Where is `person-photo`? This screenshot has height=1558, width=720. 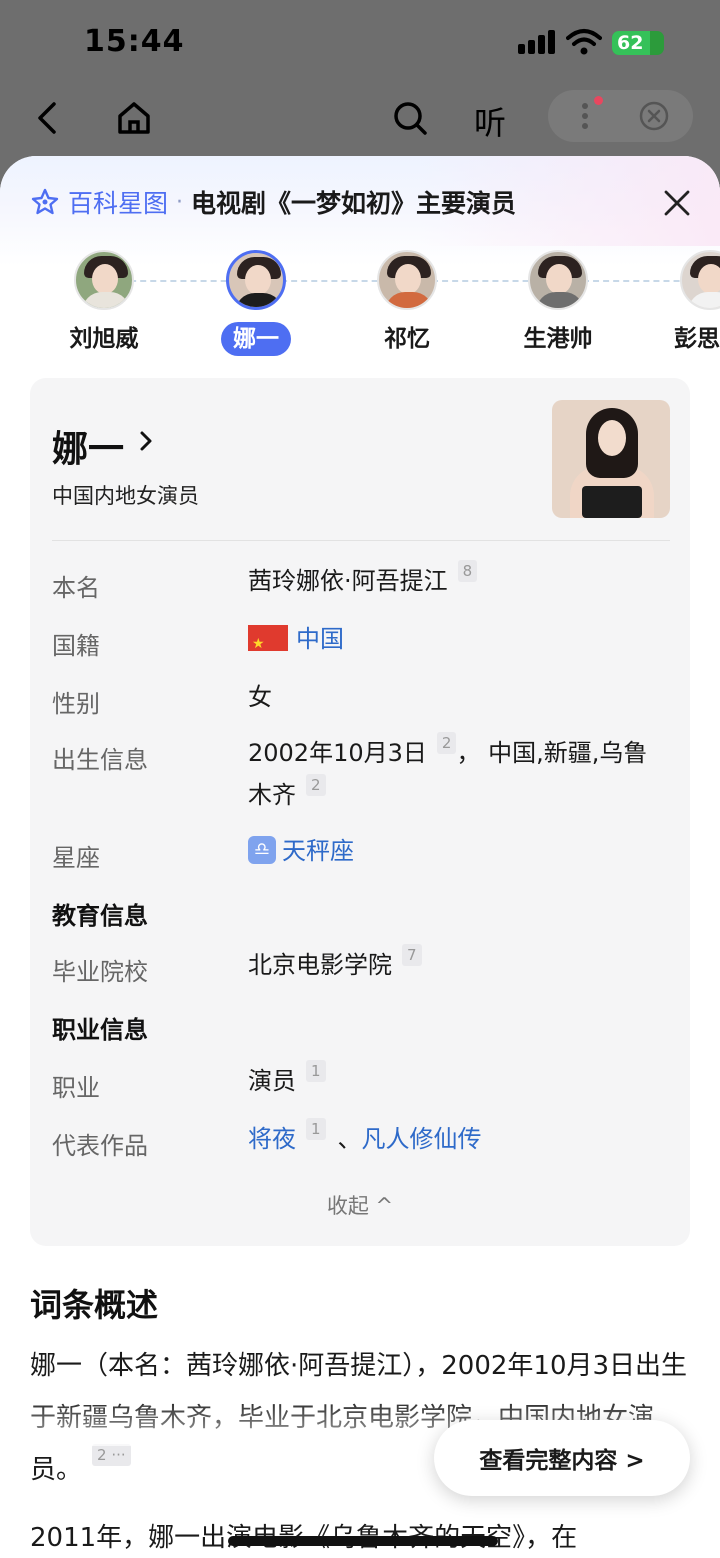
person-photo is located at coordinates (611, 459).